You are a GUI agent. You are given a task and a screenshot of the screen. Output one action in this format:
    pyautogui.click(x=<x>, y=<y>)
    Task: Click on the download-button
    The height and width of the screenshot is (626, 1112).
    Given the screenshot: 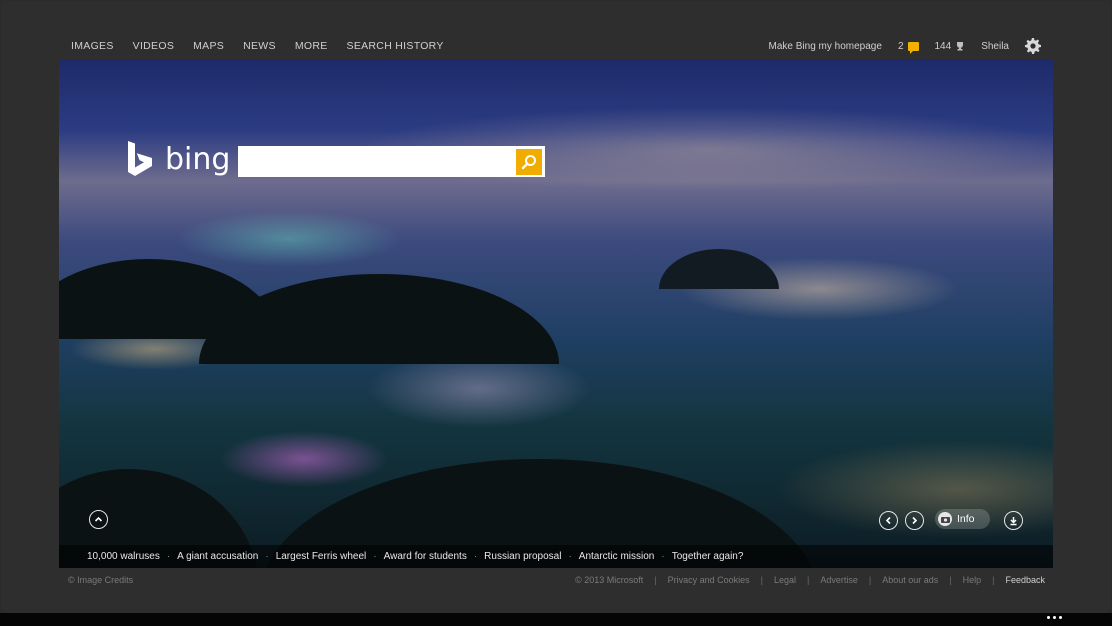 What is the action you would take?
    pyautogui.click(x=1013, y=520)
    